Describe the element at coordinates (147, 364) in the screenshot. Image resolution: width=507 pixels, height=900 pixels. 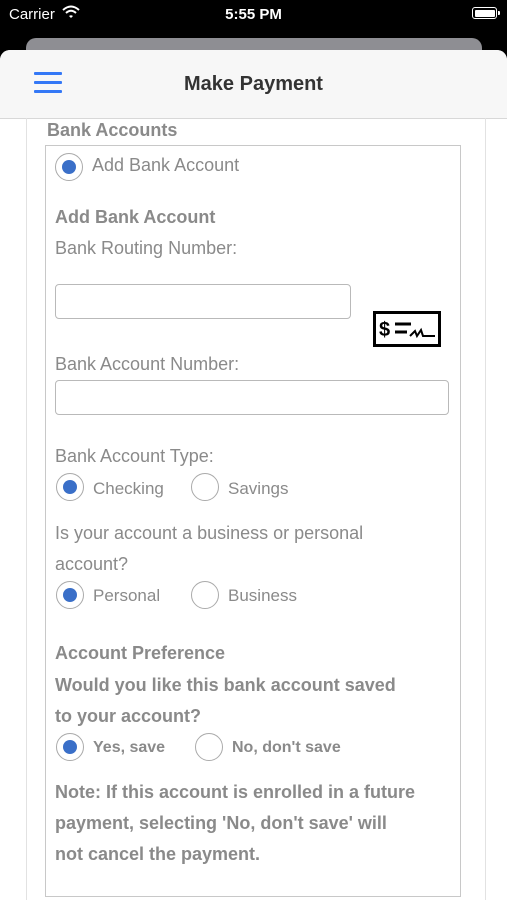
I see `account-number-label: Bank Account Number:` at that location.